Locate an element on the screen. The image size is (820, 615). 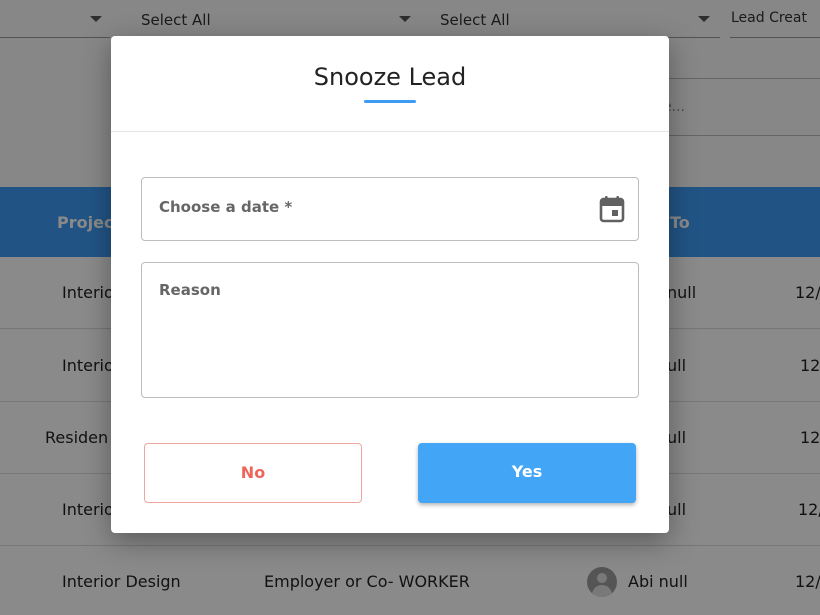
date-field-label: Choose a date * is located at coordinates (226, 207).